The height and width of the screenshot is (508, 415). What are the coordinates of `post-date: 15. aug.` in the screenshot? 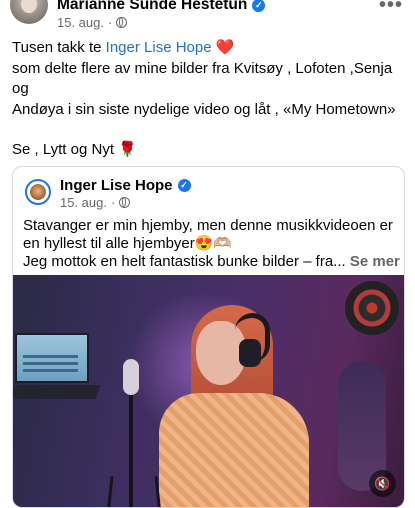 It's located at (80, 22).